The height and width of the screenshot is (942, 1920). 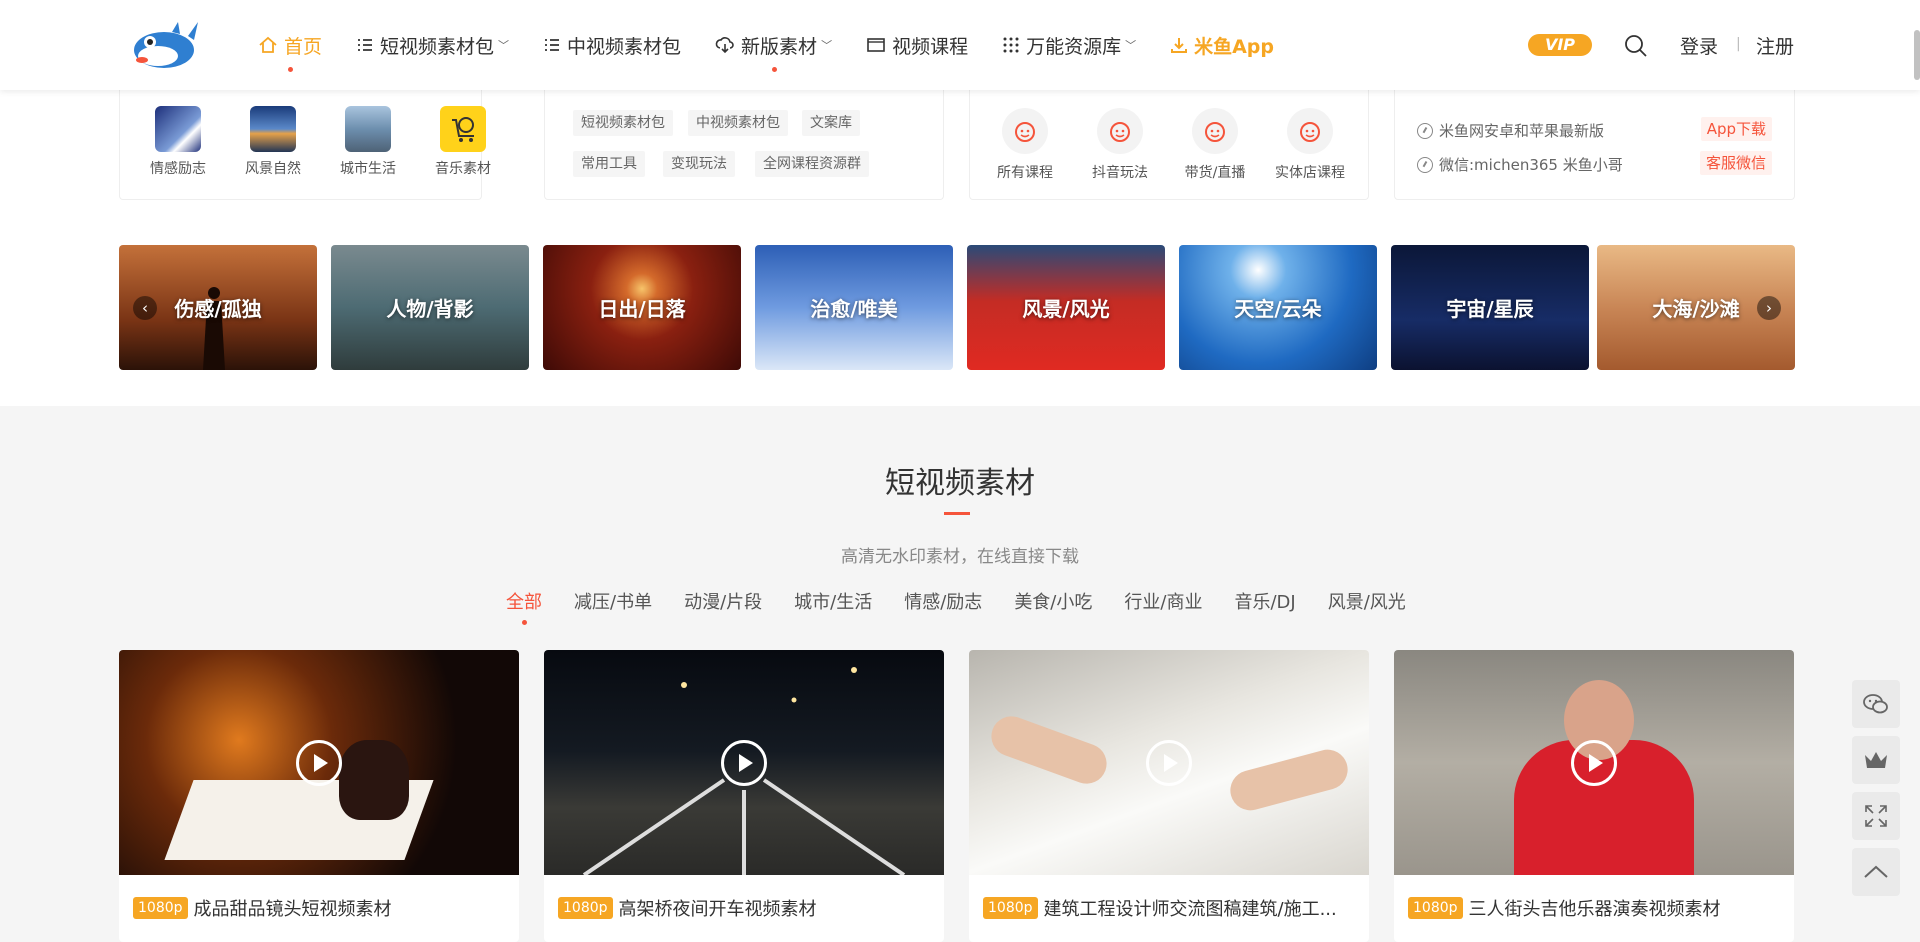 What do you see at coordinates (812, 164) in the screenshot?
I see `tag-course-groups: 全网课程资源群` at bounding box center [812, 164].